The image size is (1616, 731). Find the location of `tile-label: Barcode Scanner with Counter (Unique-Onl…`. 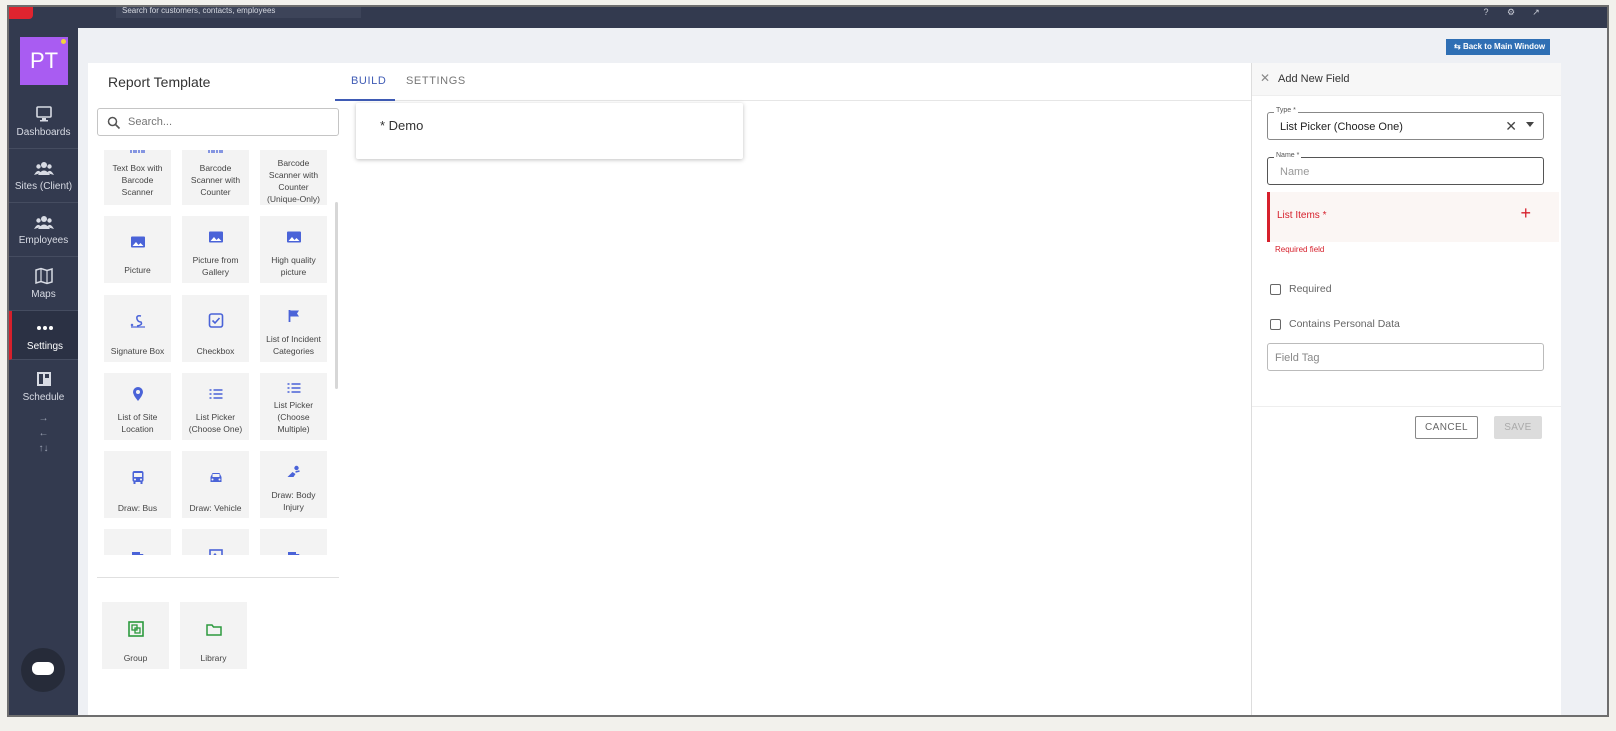

tile-label: Barcode Scanner with Counter (Unique-Onl… is located at coordinates (293, 181).